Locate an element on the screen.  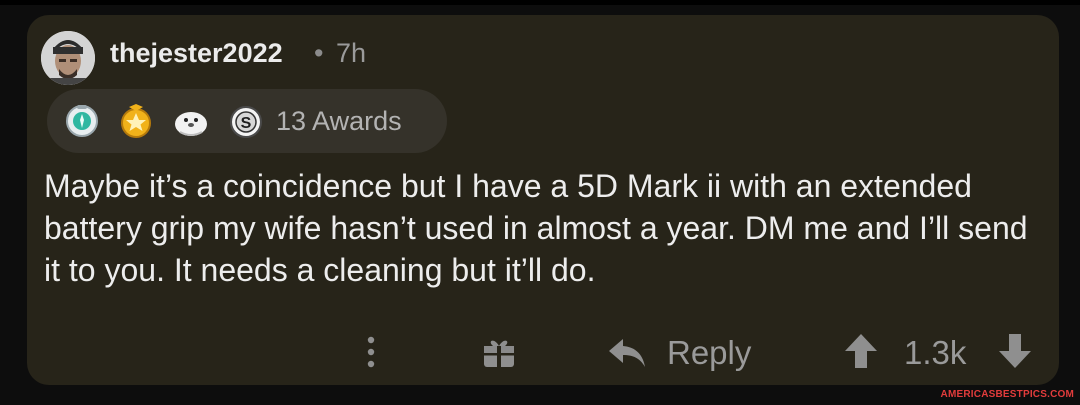
awards-count: 13 Awards is located at coordinates (339, 121).